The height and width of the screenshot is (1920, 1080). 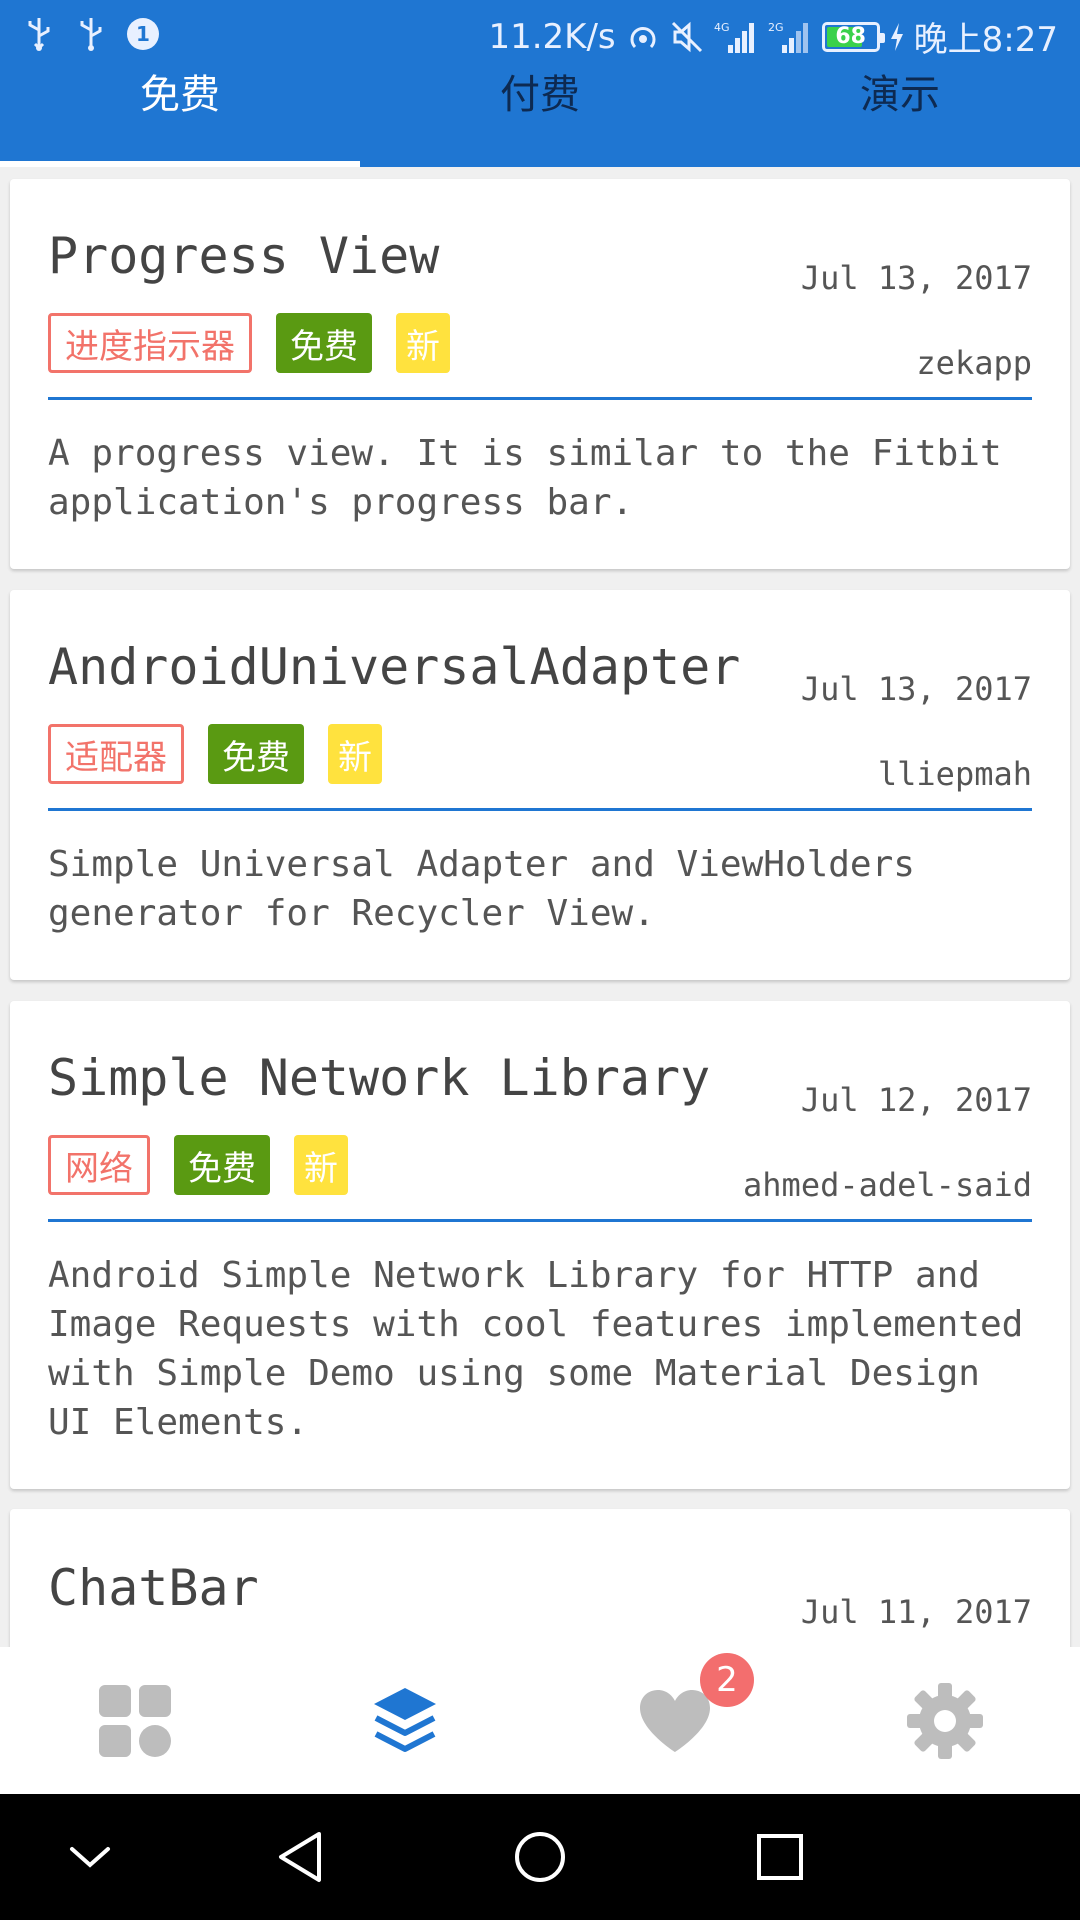 I want to click on system-navigation-bar, so click(x=540, y=1857).